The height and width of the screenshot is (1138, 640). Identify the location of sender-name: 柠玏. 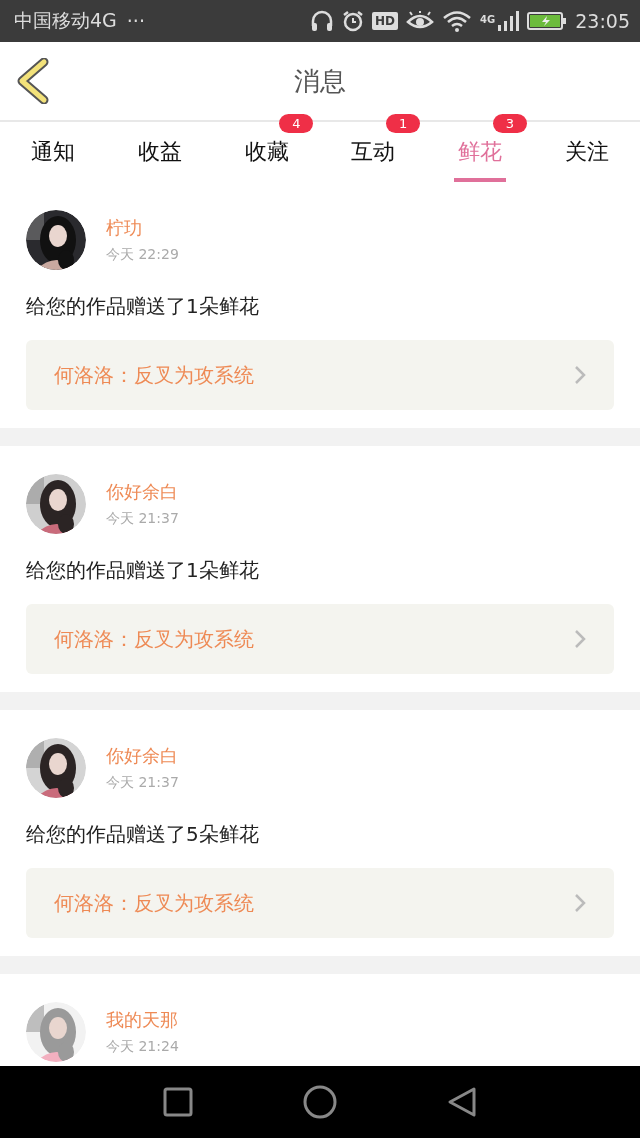
(142, 228).